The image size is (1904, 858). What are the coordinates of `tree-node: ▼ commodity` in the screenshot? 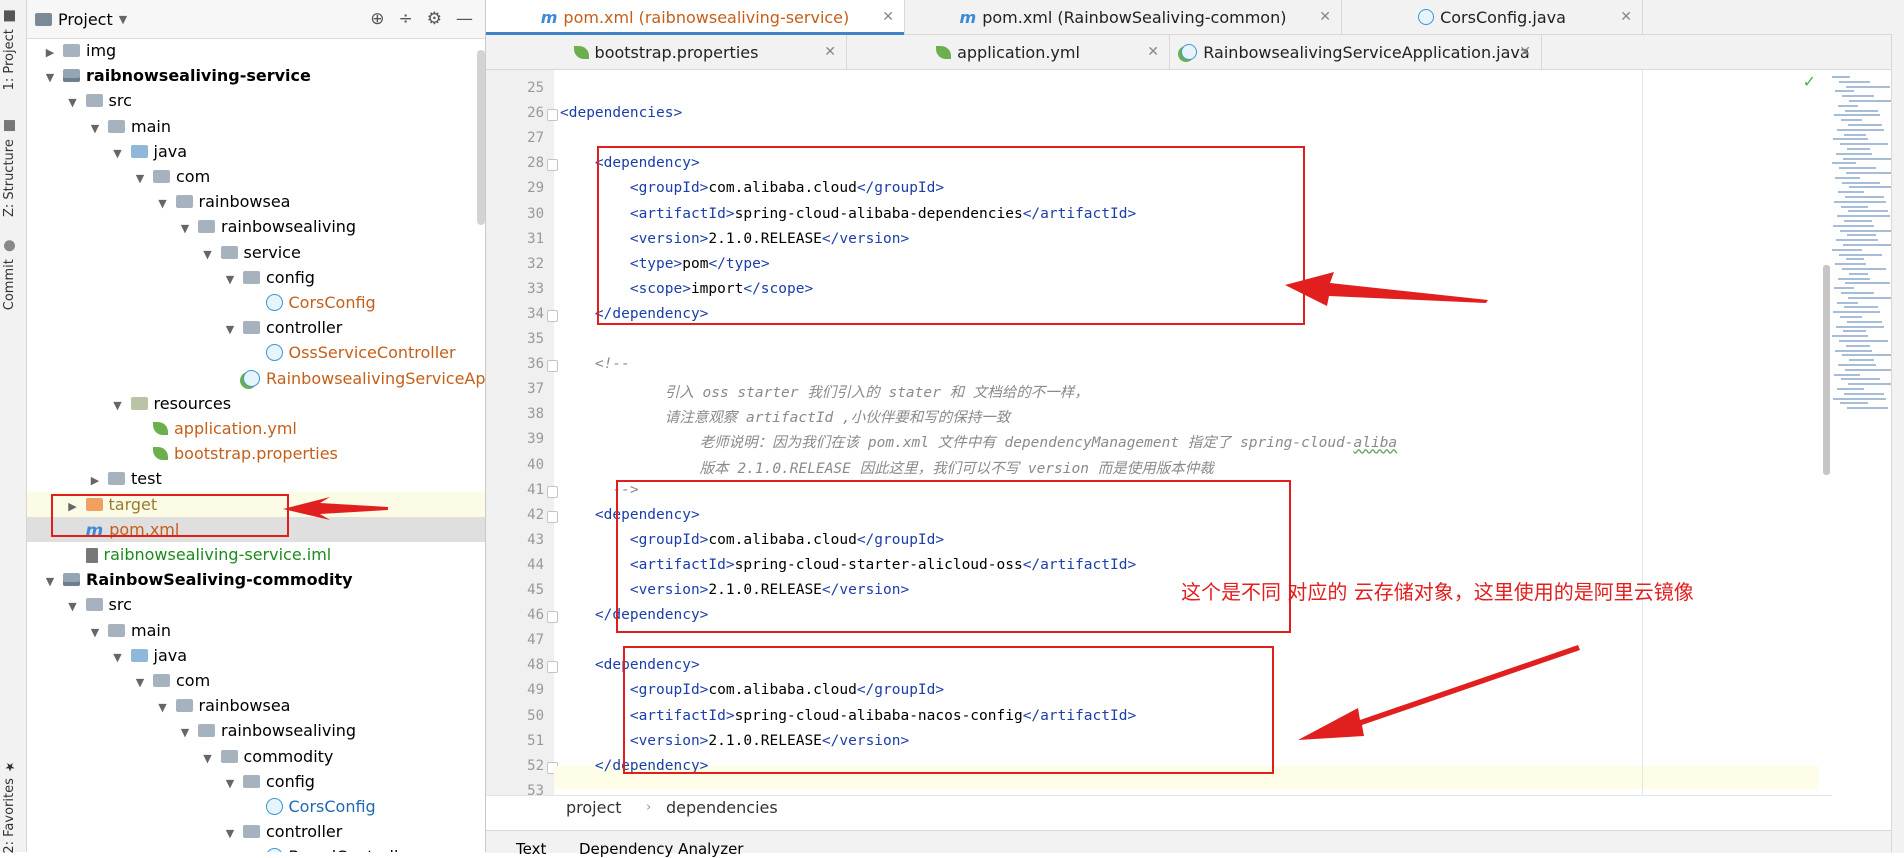 It's located at (256, 756).